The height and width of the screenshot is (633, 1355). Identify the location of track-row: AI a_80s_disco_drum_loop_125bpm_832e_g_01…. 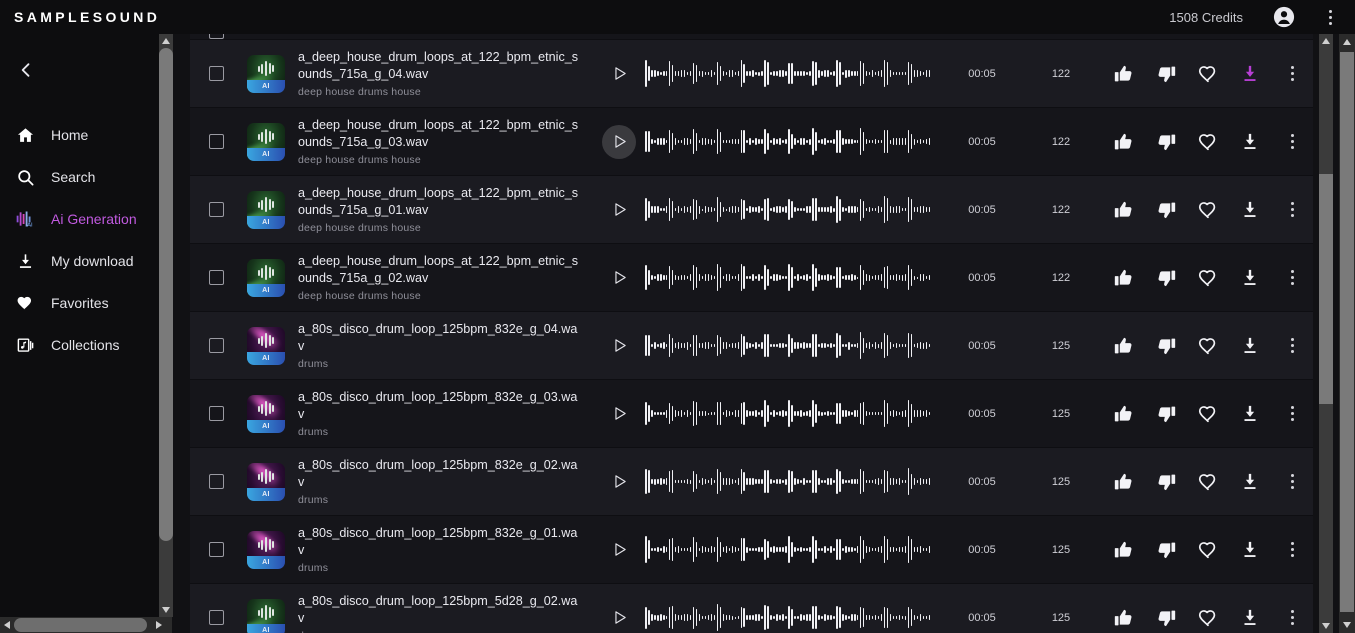
(751, 550).